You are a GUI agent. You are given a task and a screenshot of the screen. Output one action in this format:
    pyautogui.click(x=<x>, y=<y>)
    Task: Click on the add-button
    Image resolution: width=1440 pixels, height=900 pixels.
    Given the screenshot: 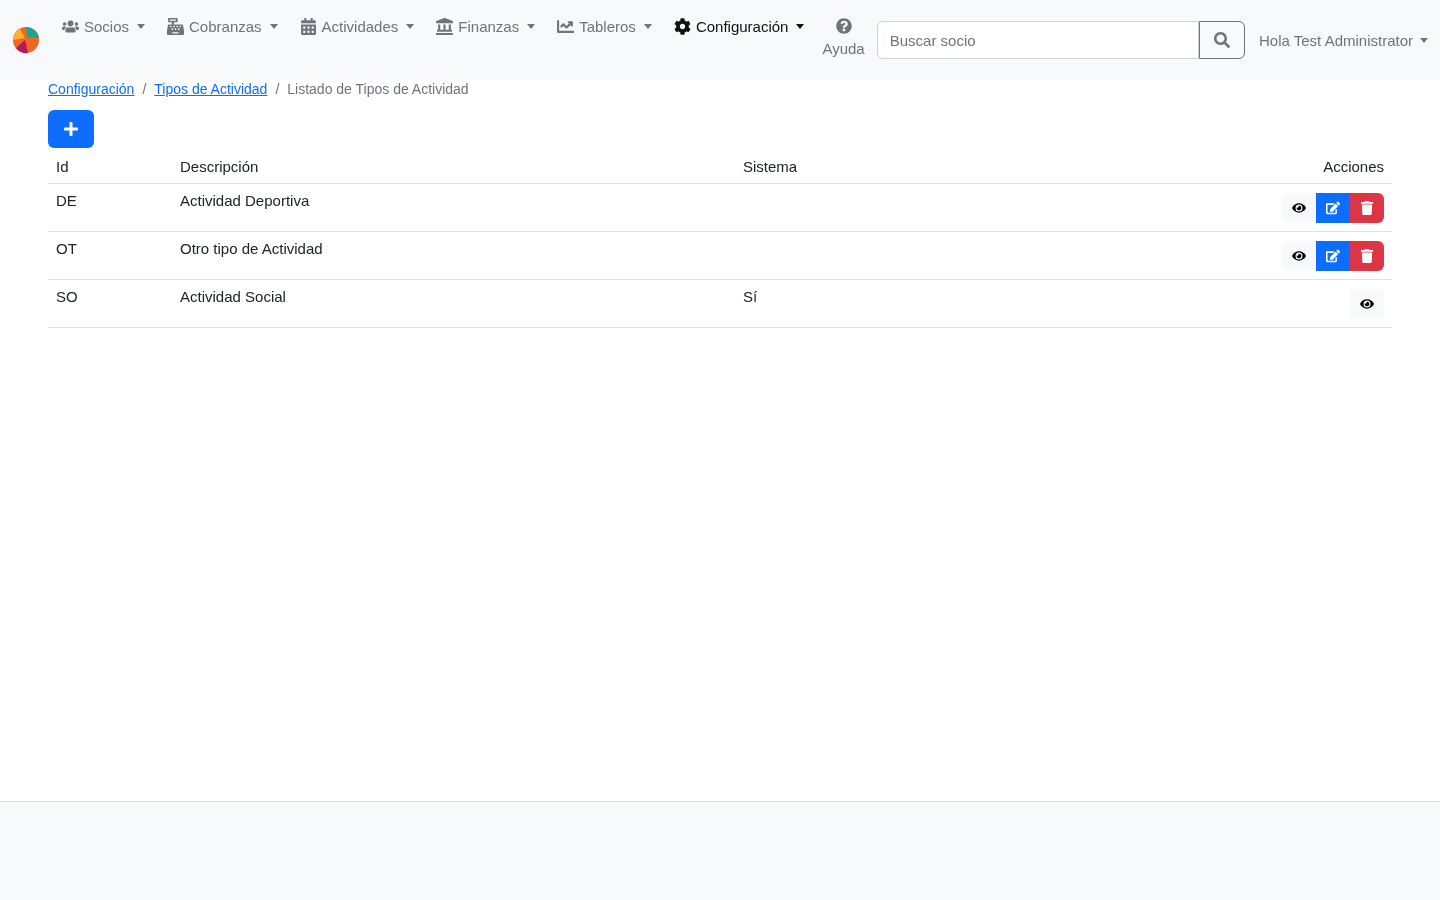 What is the action you would take?
    pyautogui.click(x=71, y=129)
    